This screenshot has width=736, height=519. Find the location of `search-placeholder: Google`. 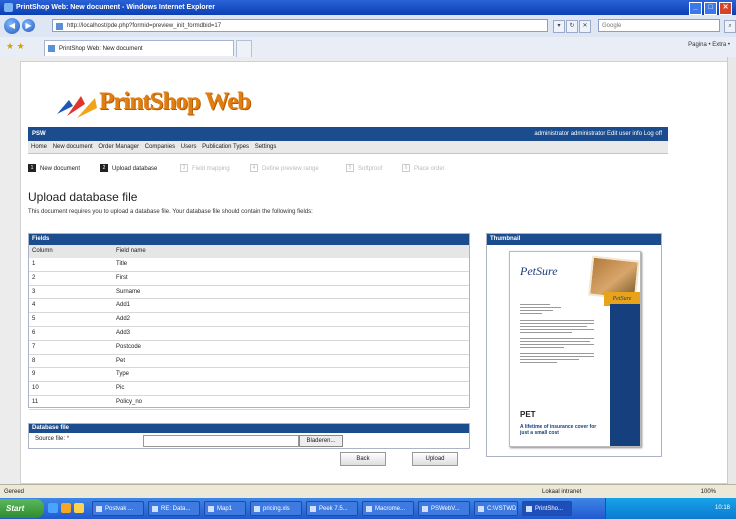

search-placeholder: Google is located at coordinates (612, 26).